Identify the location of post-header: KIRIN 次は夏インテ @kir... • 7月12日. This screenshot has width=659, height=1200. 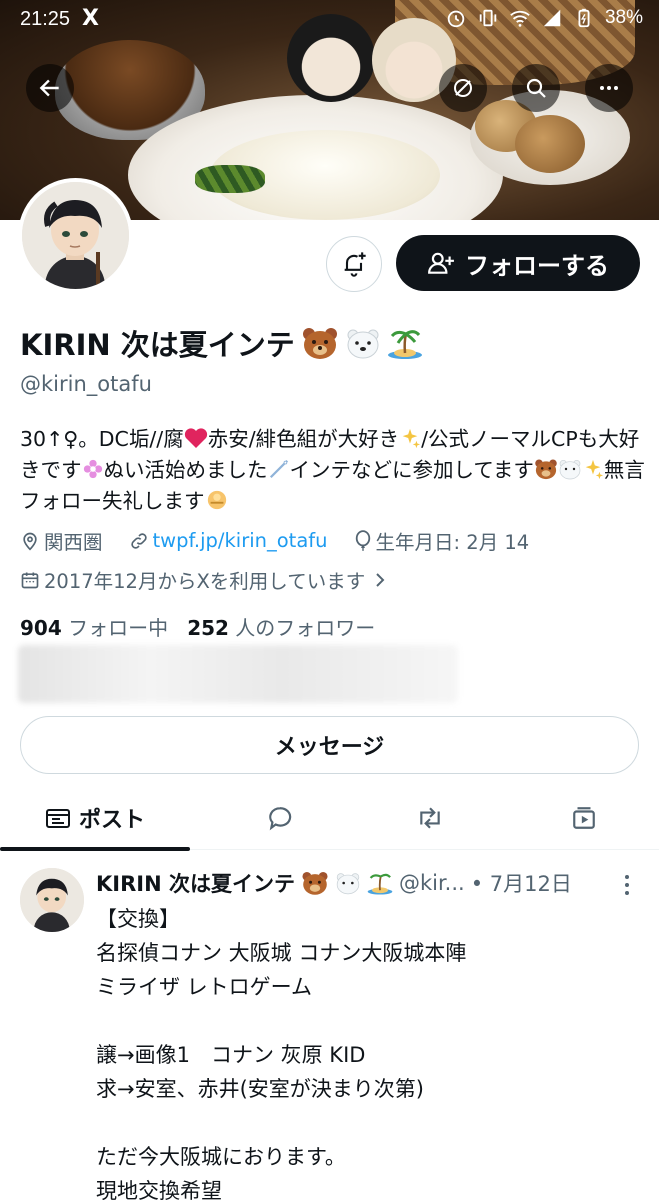
(366, 883).